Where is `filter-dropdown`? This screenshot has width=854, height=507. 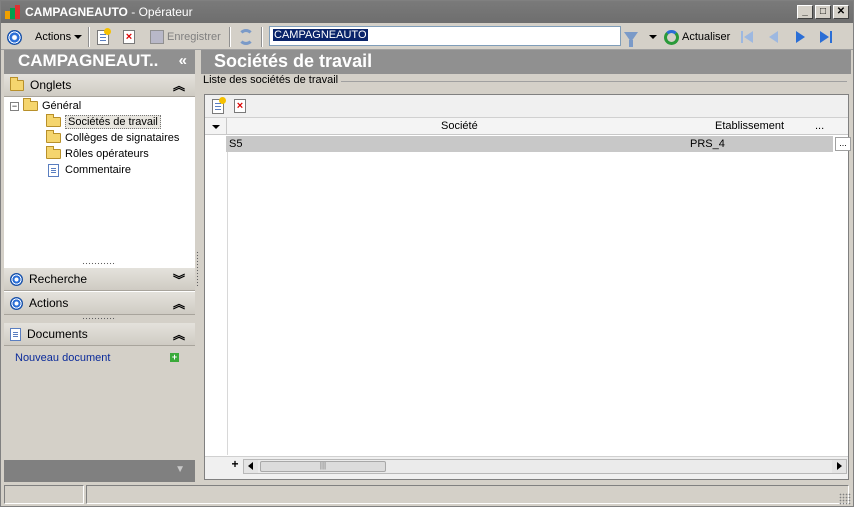 filter-dropdown is located at coordinates (653, 37).